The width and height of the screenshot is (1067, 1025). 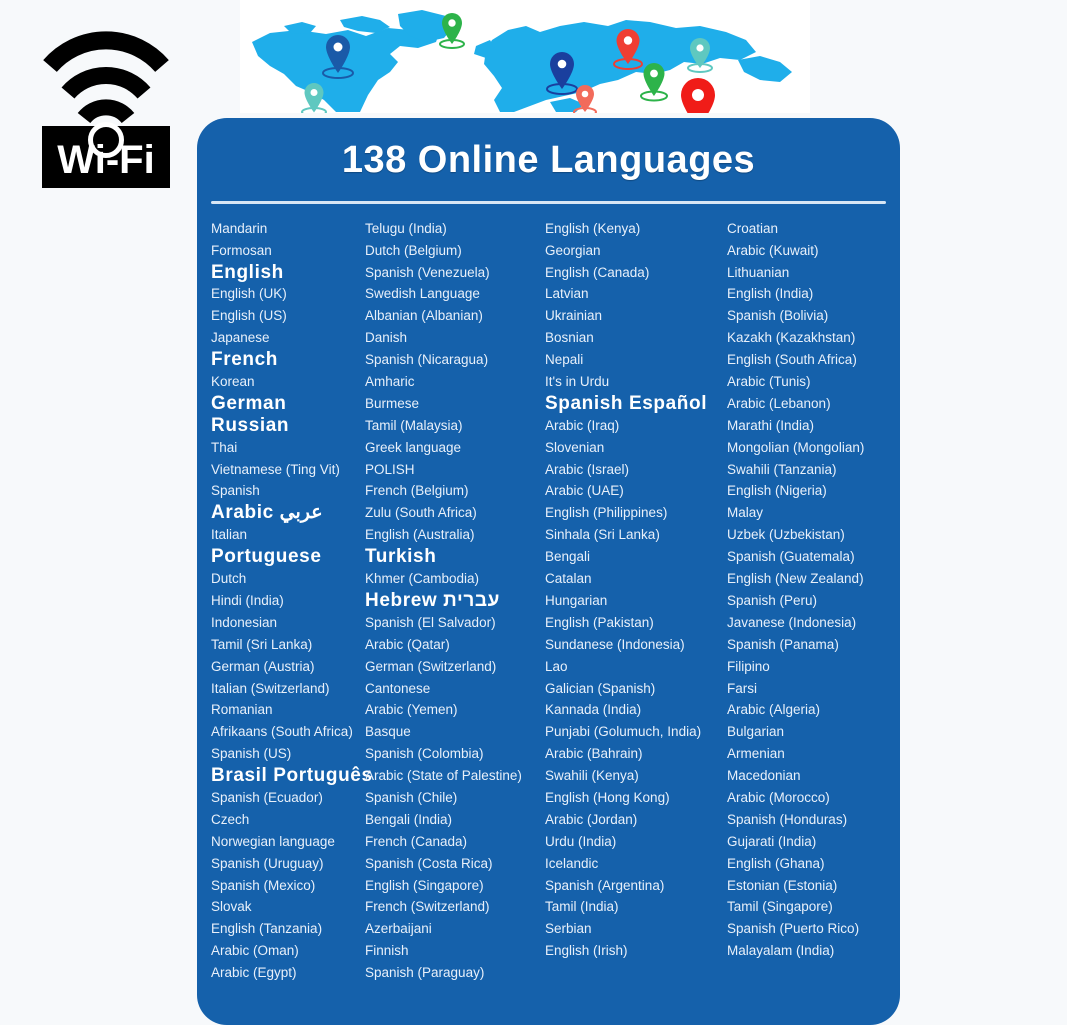 I want to click on language-item: Farsi, so click(x=813, y=689).